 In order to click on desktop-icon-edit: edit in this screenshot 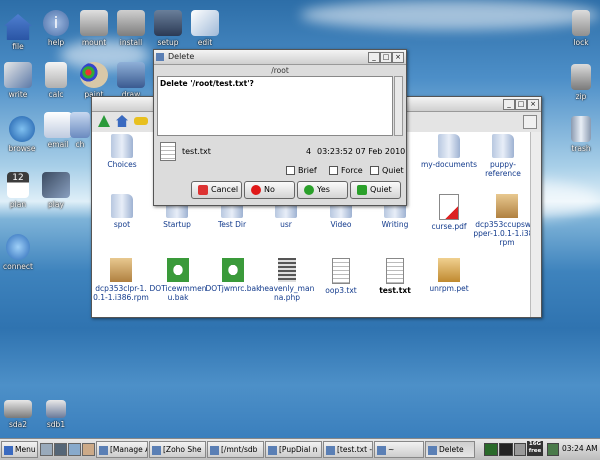, I will do `click(205, 28)`.